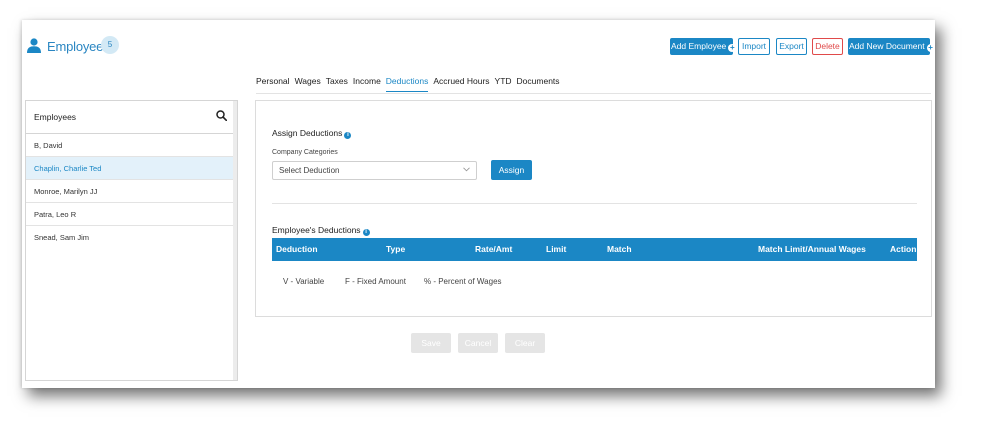  I want to click on column-header-match: Match, so click(619, 249).